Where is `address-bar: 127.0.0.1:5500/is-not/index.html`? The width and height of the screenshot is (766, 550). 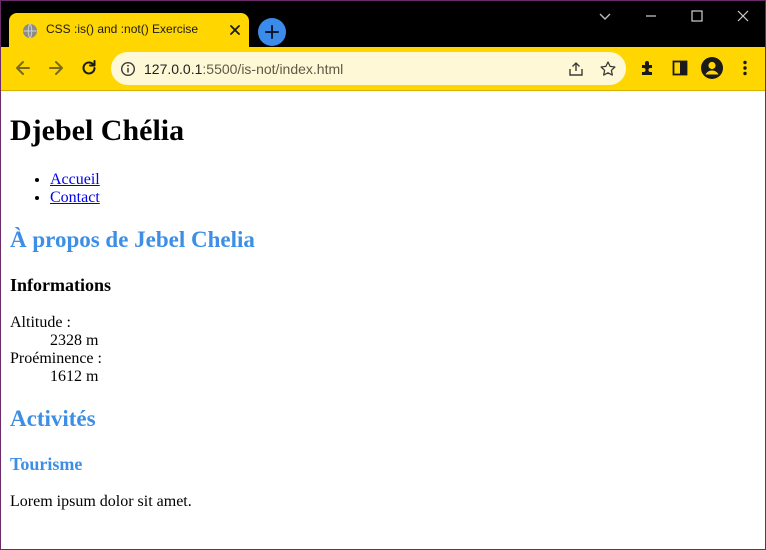
address-bar: 127.0.0.1:5500/is-not/index.html is located at coordinates (368, 68).